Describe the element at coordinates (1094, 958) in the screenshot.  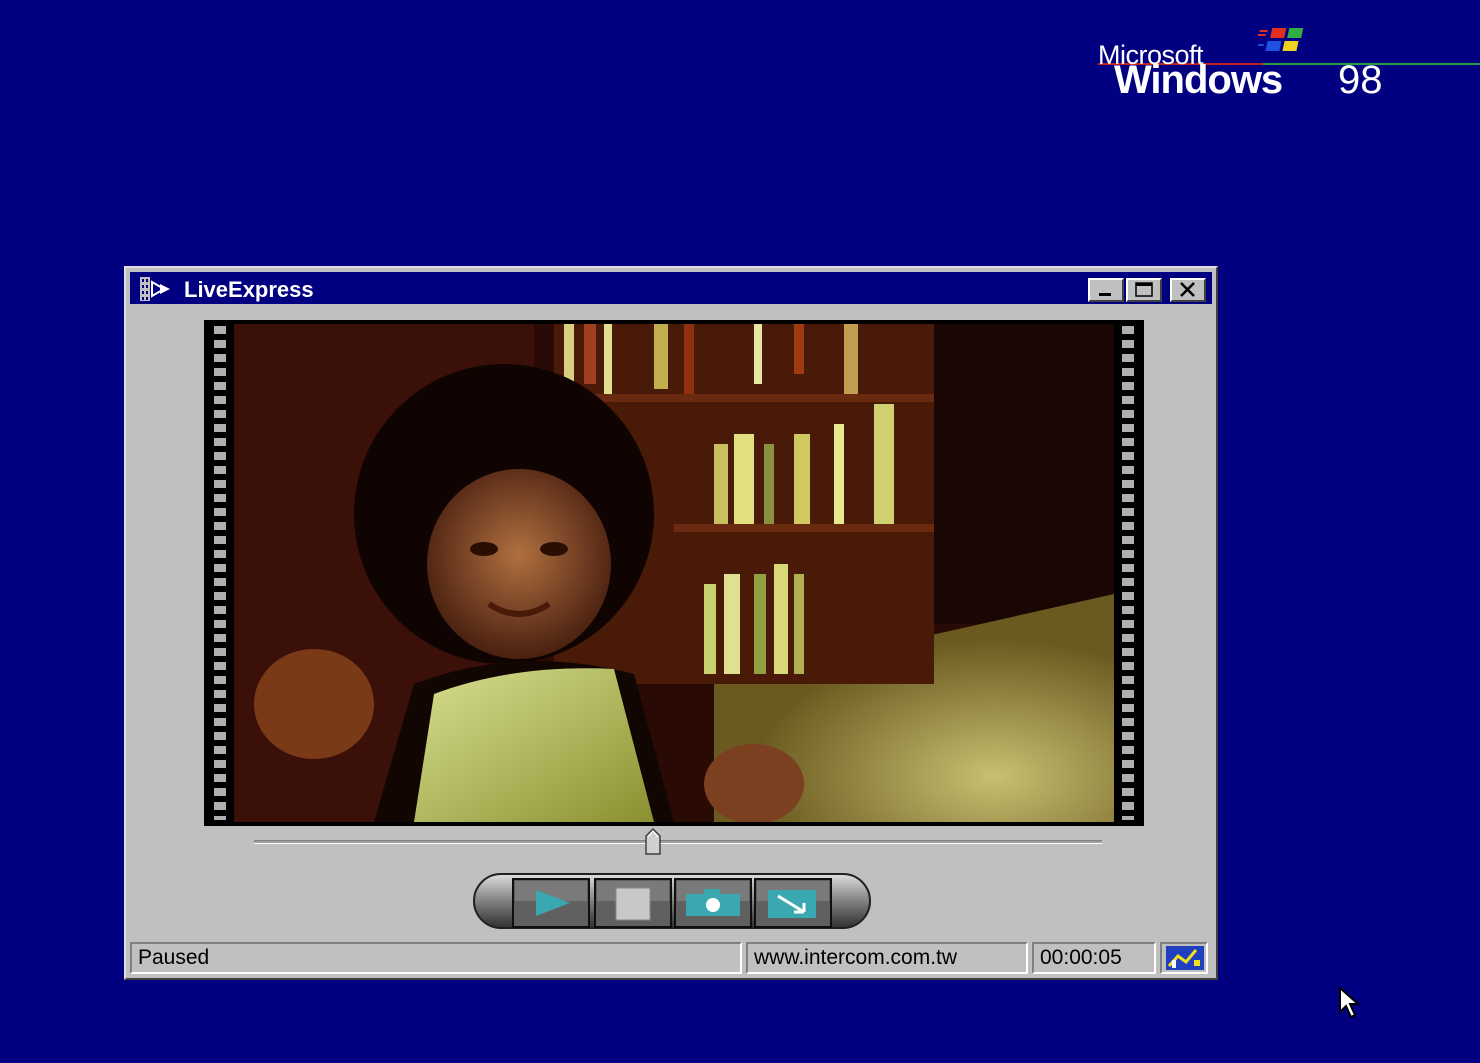
I see `status-time: 00:00:05` at that location.